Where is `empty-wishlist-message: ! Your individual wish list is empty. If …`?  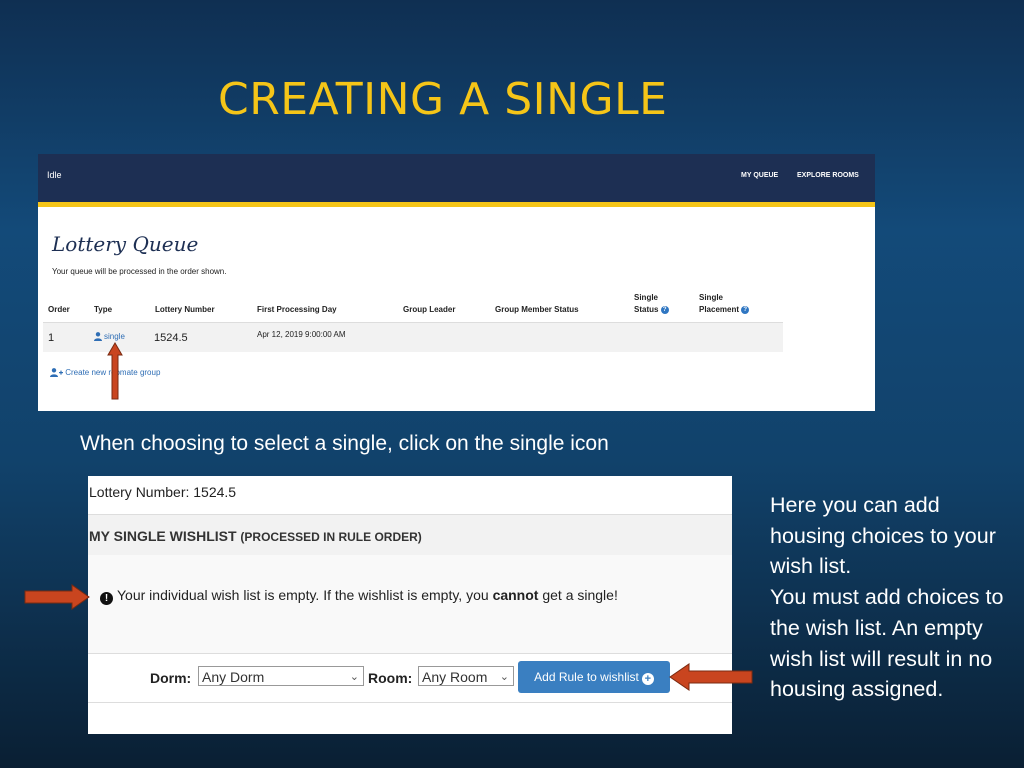
empty-wishlist-message: ! Your individual wish list is empty. If … is located at coordinates (359, 596).